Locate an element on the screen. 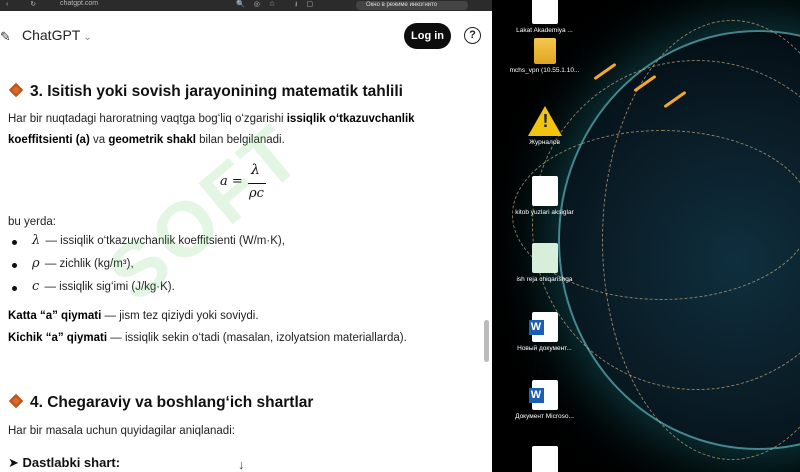 This screenshot has width=800, height=472. model-picker: ChatGPT ⌄ is located at coordinates (57, 35).